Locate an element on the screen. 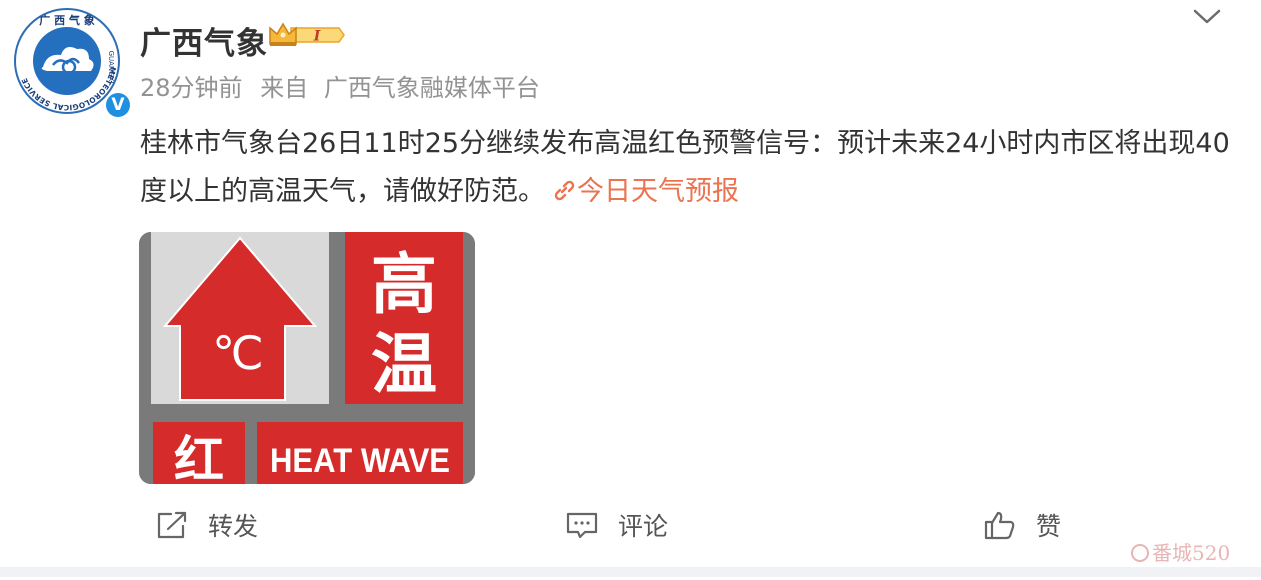 The height and width of the screenshot is (580, 1261). weather-forecast-link: 今日天气预报 is located at coordinates (642, 191).